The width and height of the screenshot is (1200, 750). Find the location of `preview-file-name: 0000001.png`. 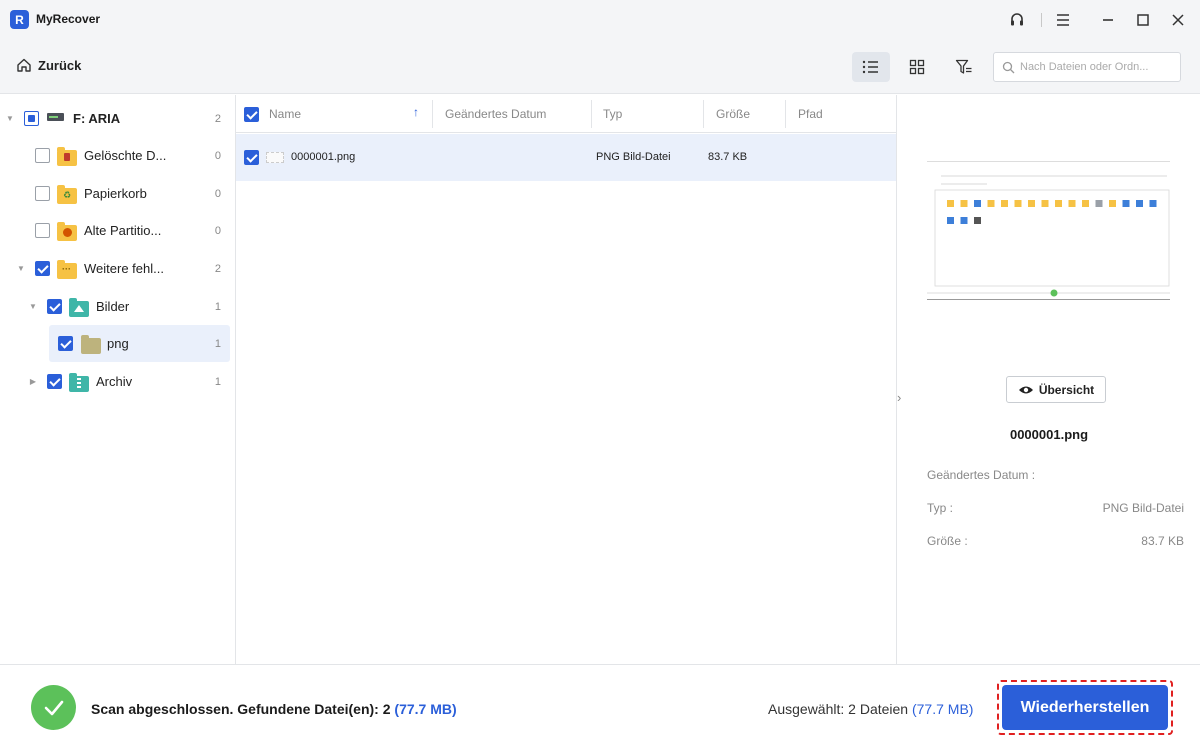

preview-file-name: 0000001.png is located at coordinates (1049, 434).